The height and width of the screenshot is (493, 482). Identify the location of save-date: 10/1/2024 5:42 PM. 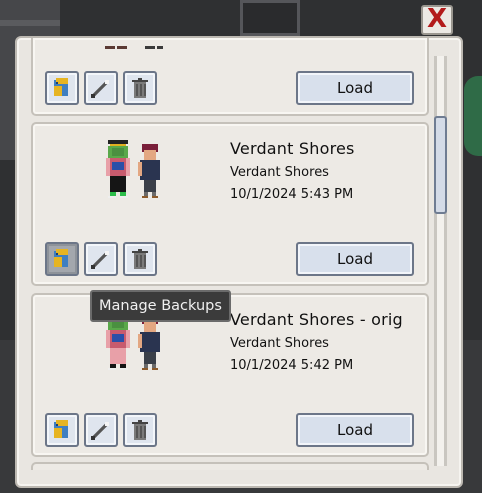
(292, 365).